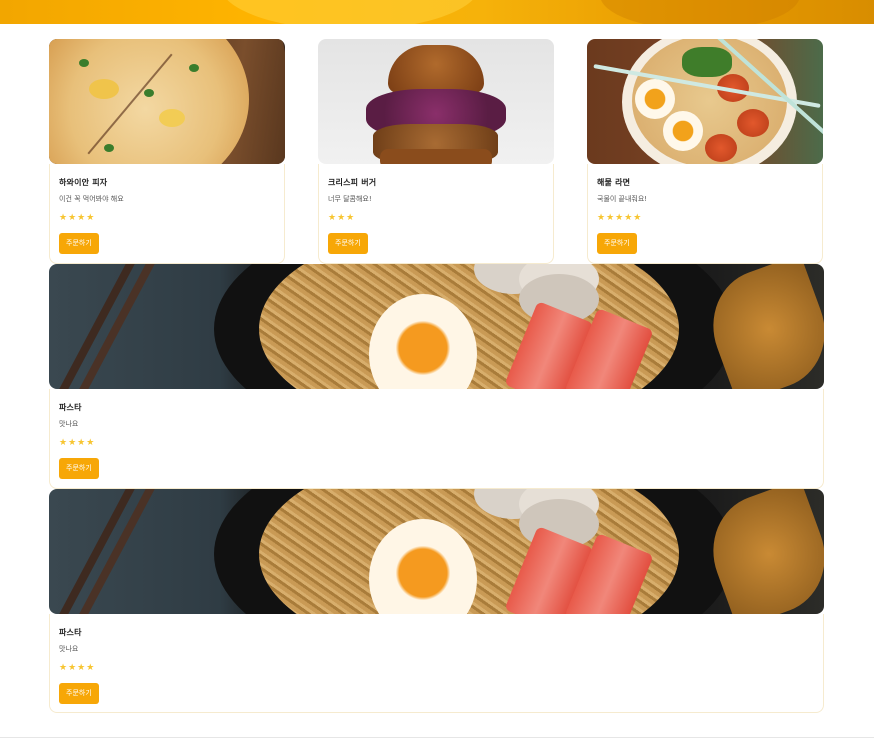  What do you see at coordinates (705, 214) in the screenshot?
I see `menu-card-body: 해물 라면 국물이 끝내줘요! ★★★★★ 주문하기` at bounding box center [705, 214].